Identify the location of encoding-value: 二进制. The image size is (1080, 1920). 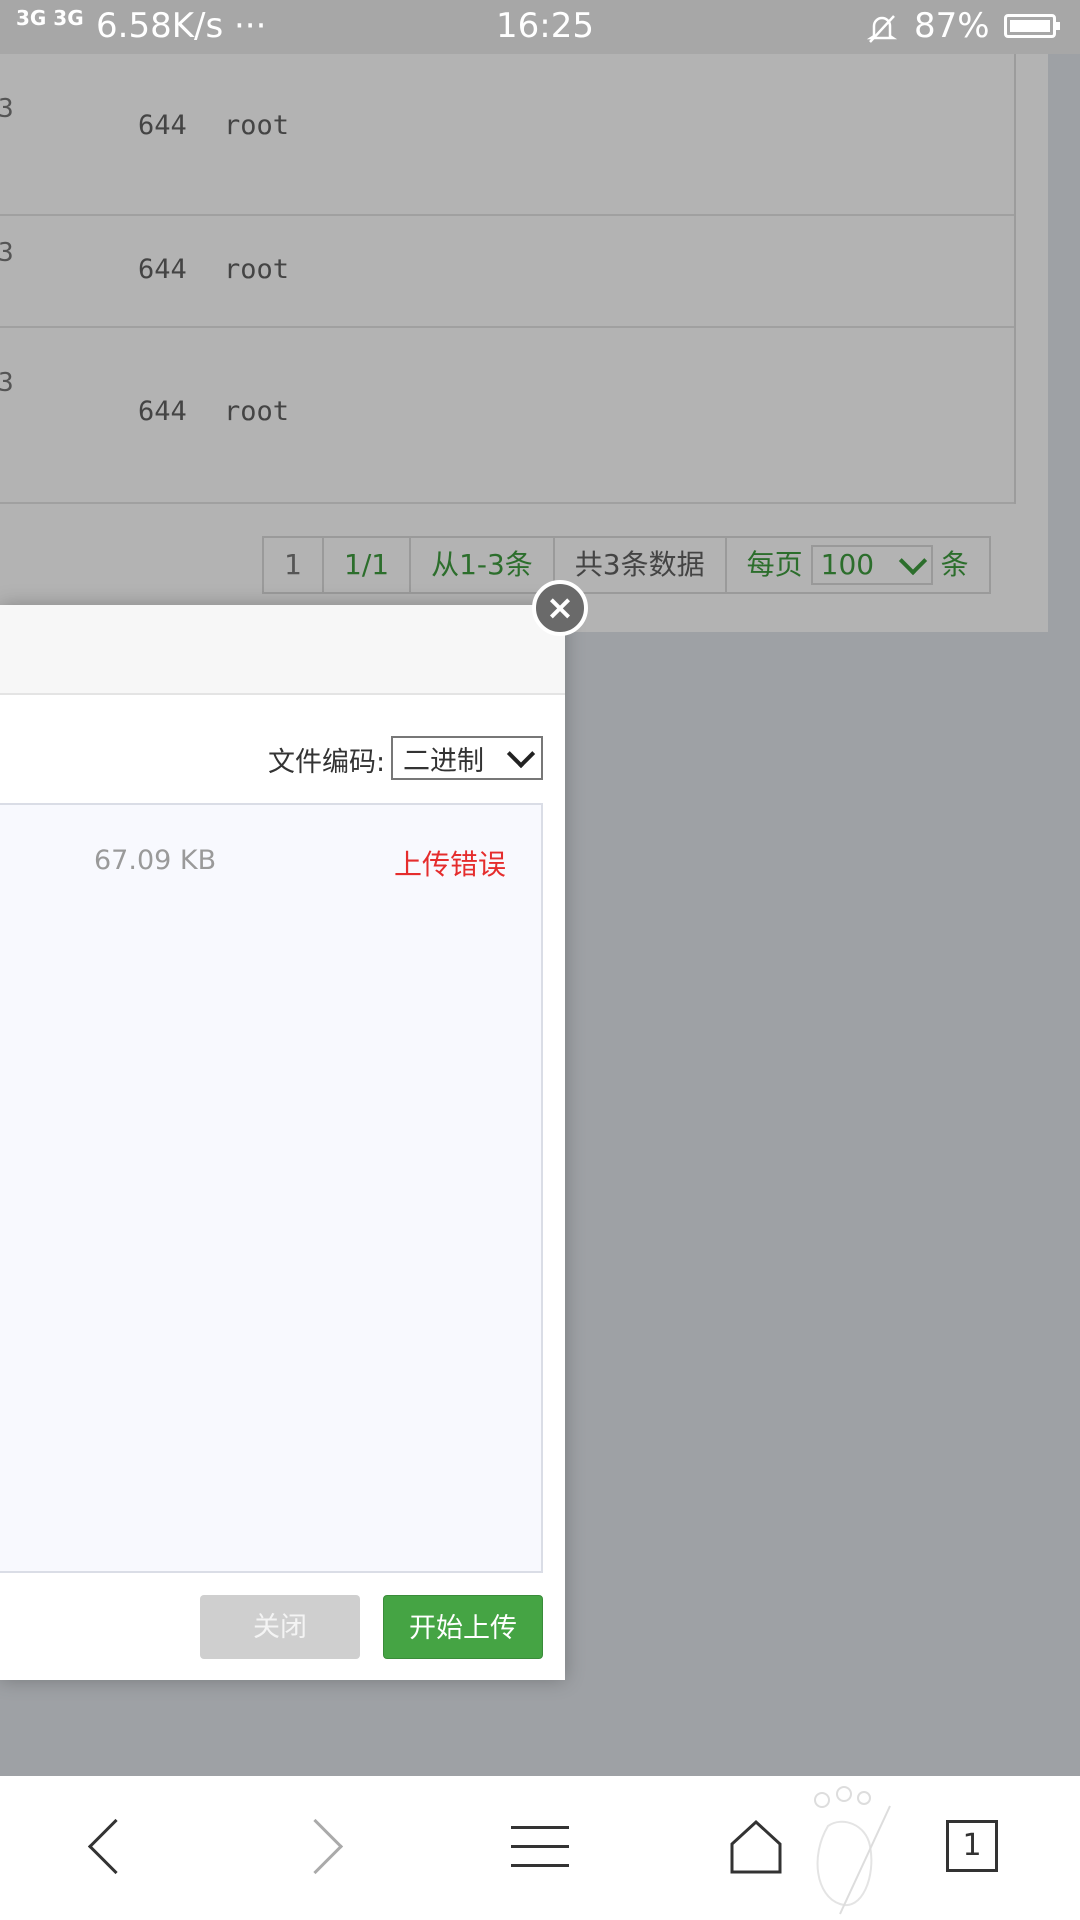
(443, 761).